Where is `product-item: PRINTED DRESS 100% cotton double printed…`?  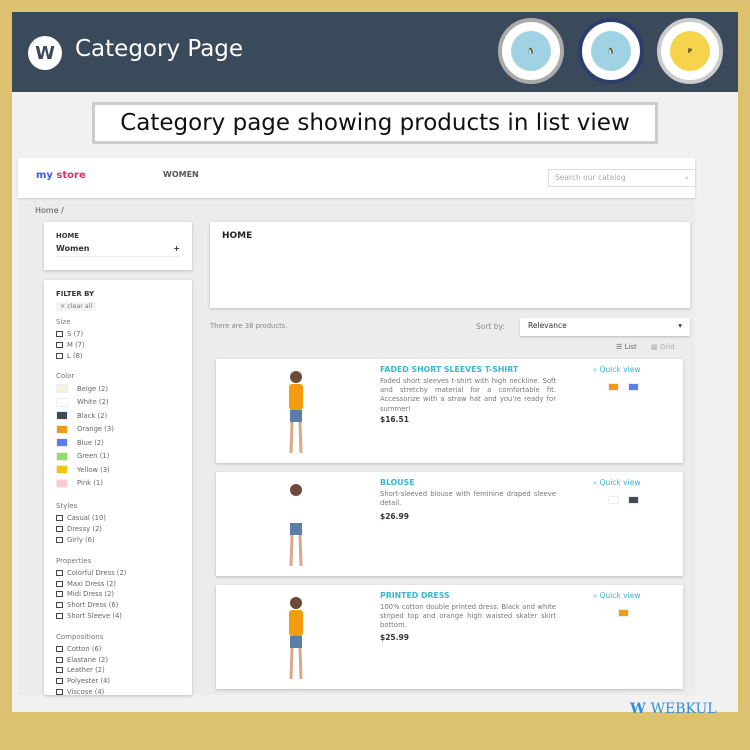
product-item: PRINTED DRESS 100% cotton double printed… is located at coordinates (449, 637).